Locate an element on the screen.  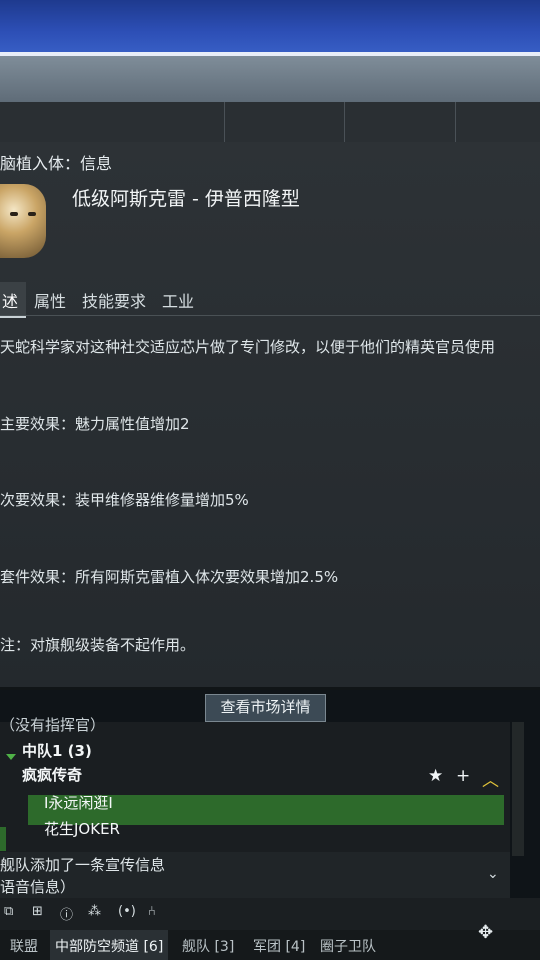
chat-line: 语音信息） is located at coordinates (38, 887).